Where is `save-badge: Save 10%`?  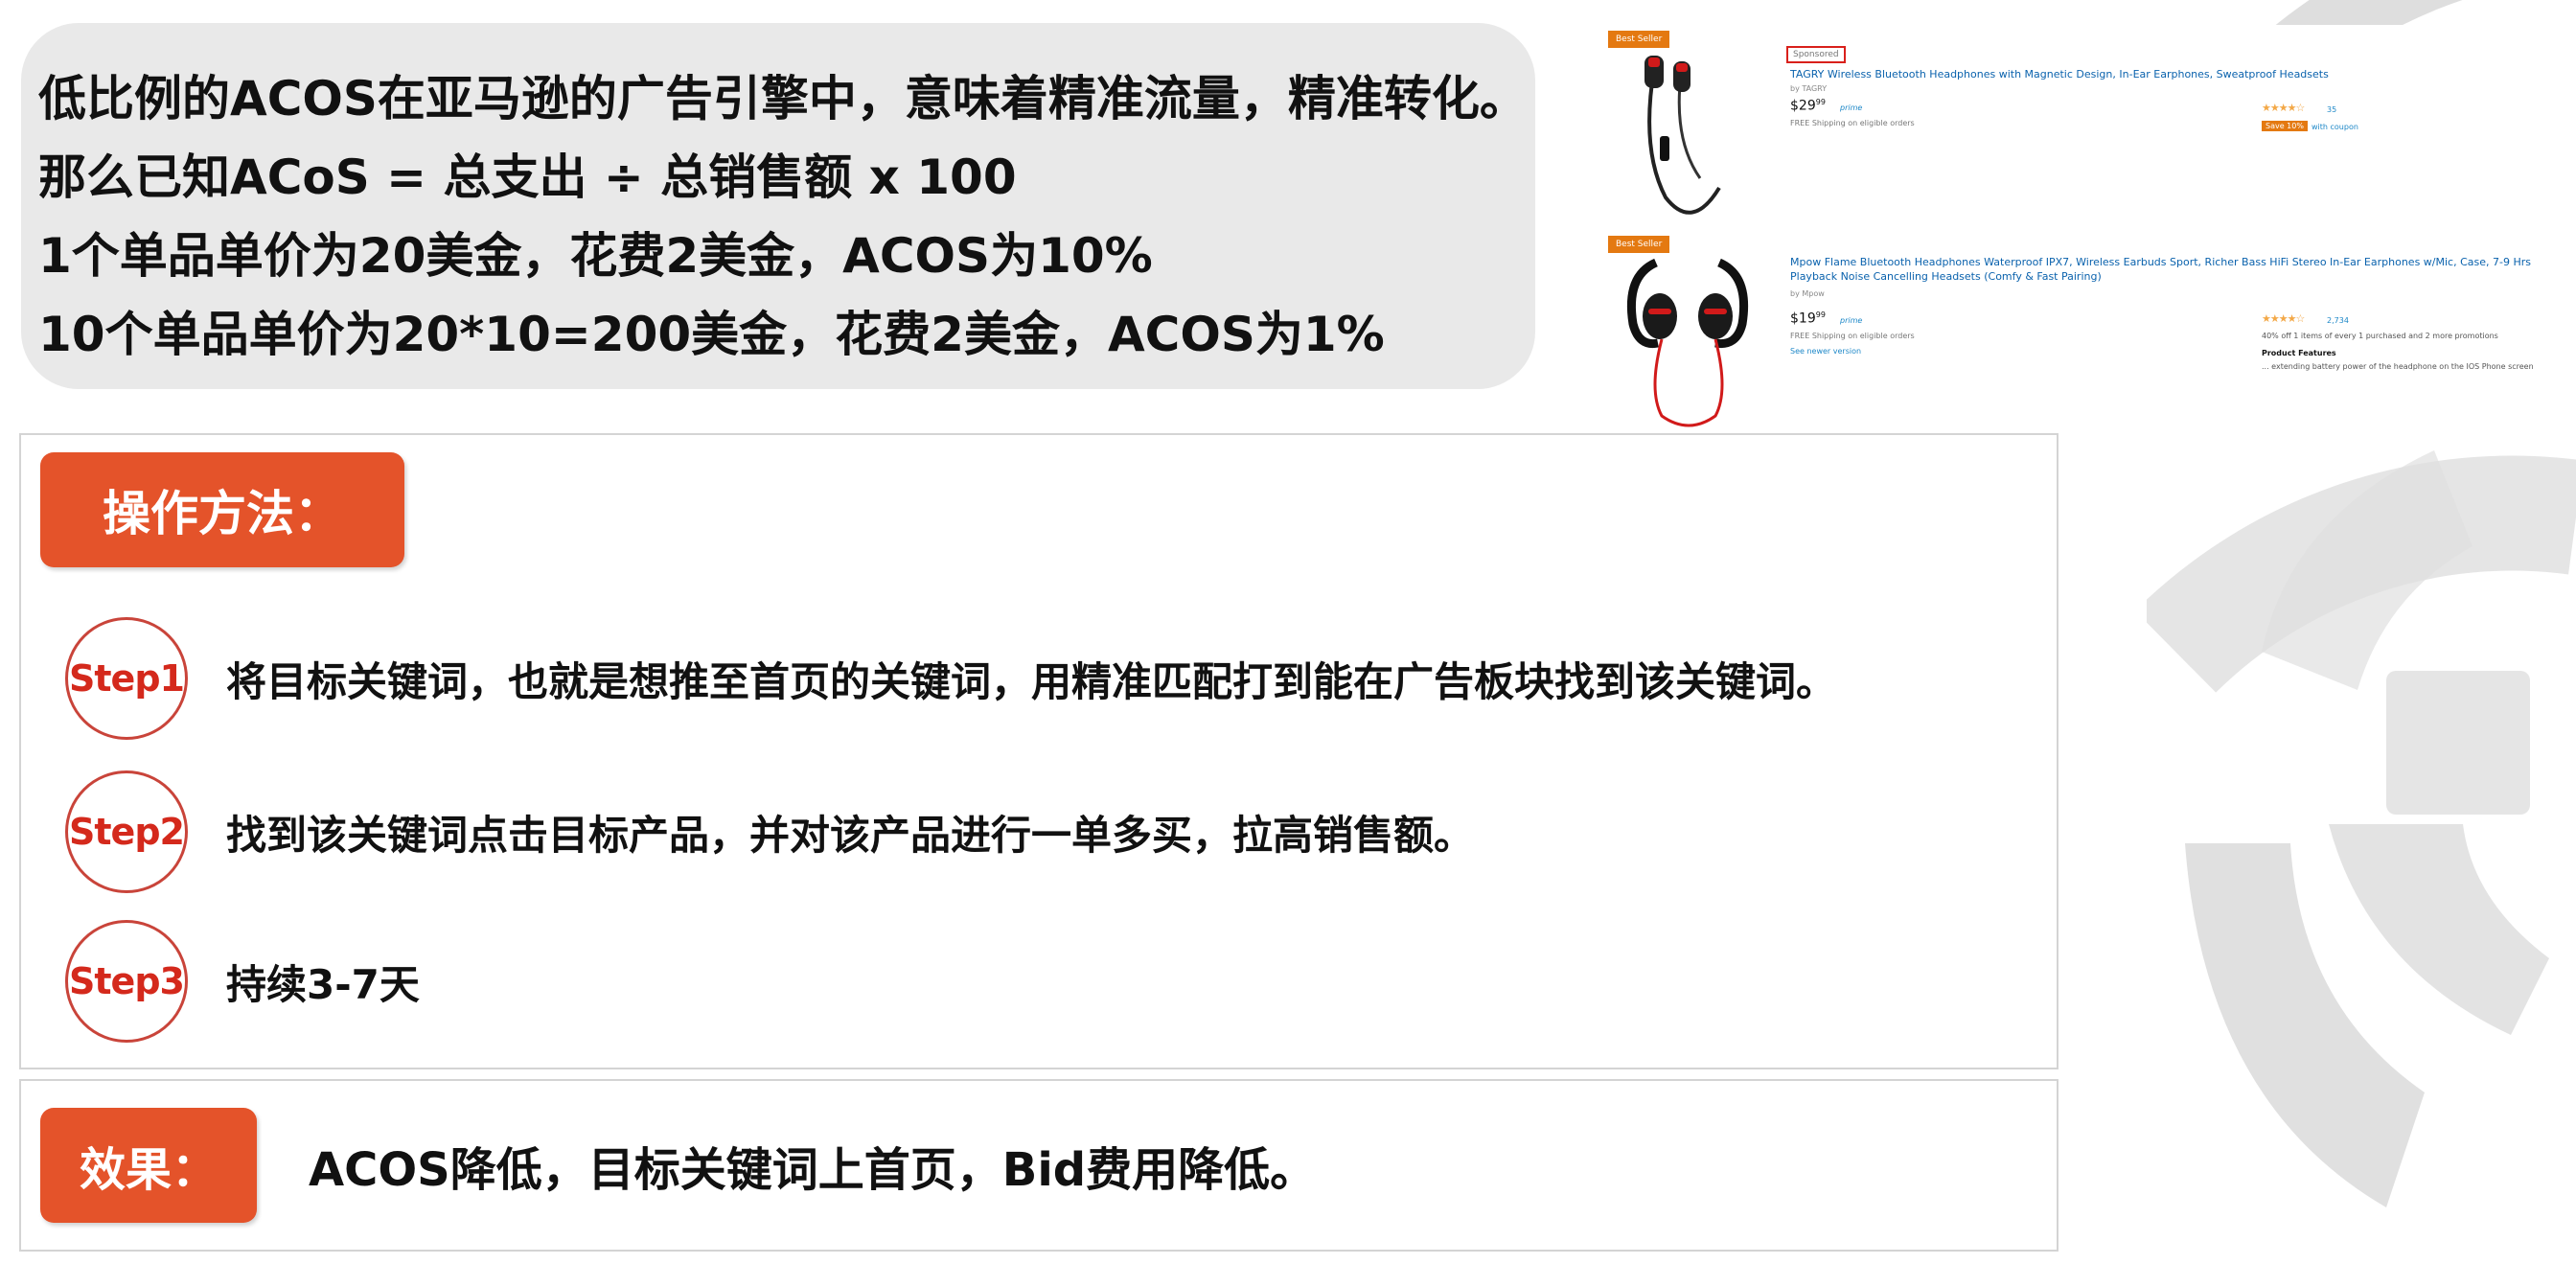 save-badge: Save 10% is located at coordinates (2285, 126).